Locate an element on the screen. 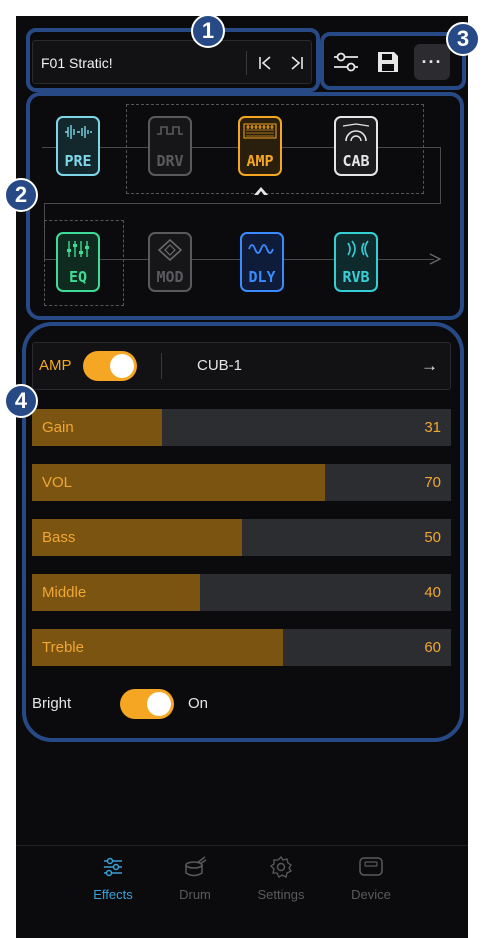 The width and height of the screenshot is (486, 938). tab-effects-label: Effects is located at coordinates (113, 894).